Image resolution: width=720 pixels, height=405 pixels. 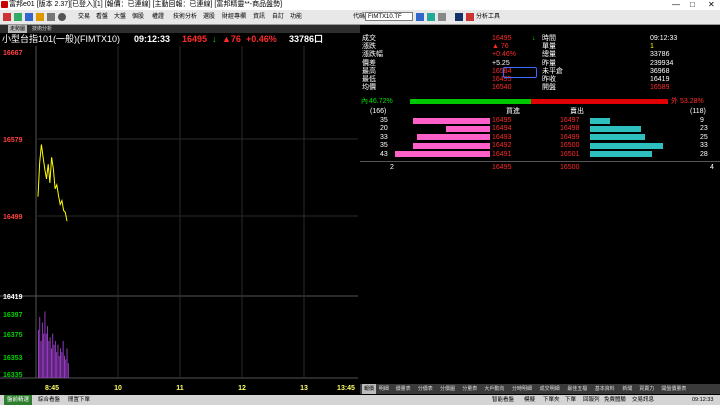 I want to click on forward-icon, so click(x=29, y=17).